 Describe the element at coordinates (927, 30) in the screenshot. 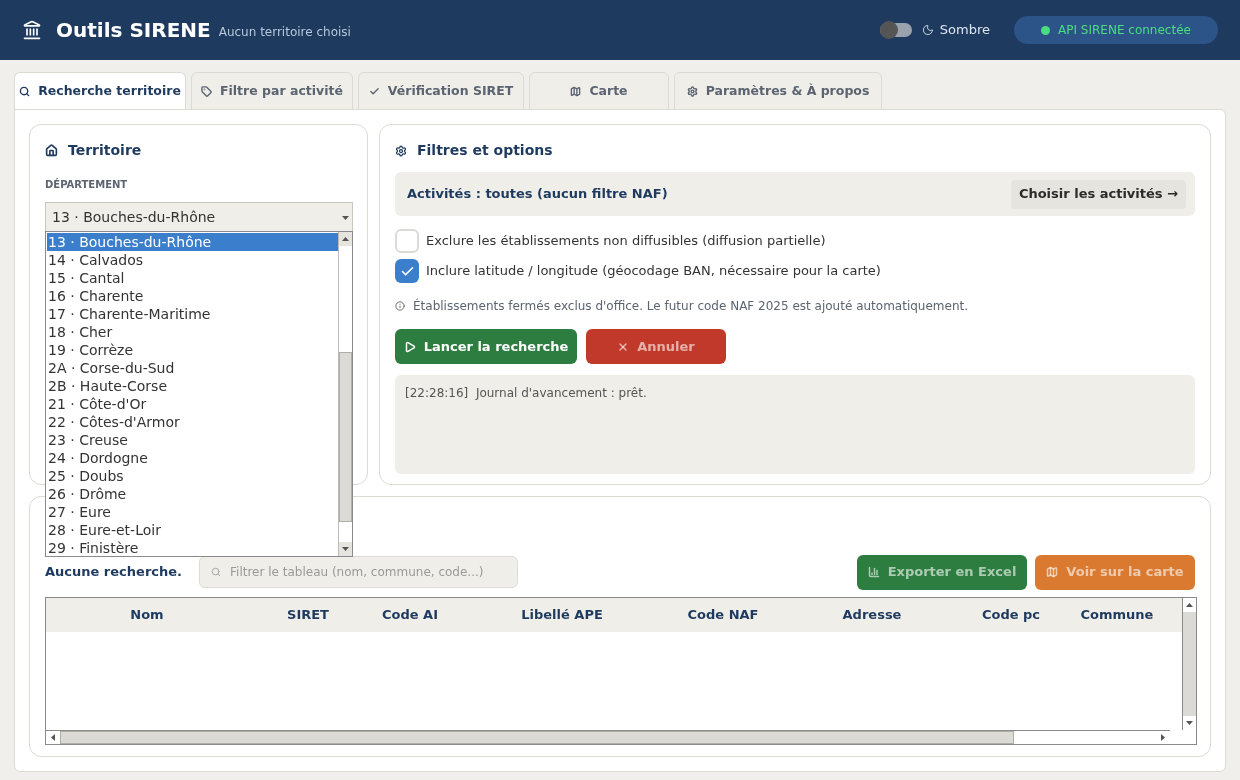

I see `moon-icon` at that location.